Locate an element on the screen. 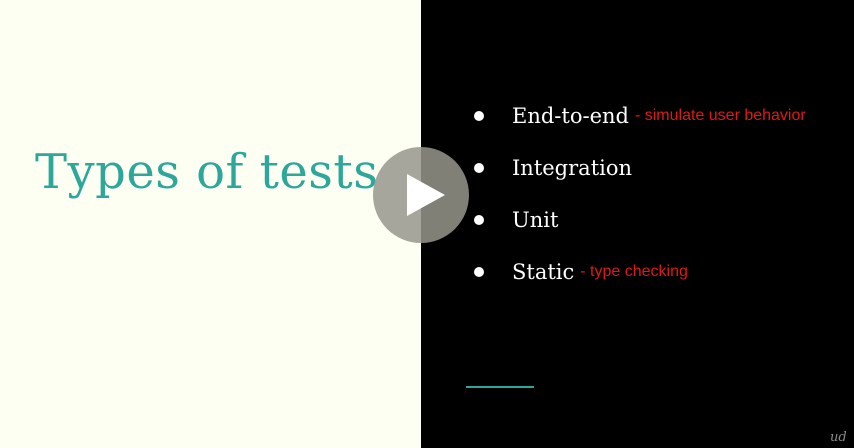 Image resolution: width=854 pixels, height=448 pixels. bullet-label: End-to-end is located at coordinates (570, 116).